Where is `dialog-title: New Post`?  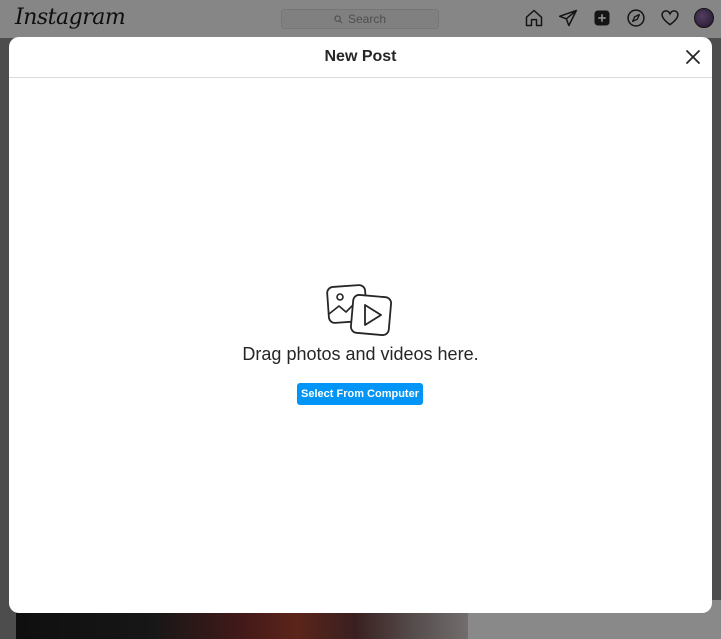 dialog-title: New Post is located at coordinates (360, 56).